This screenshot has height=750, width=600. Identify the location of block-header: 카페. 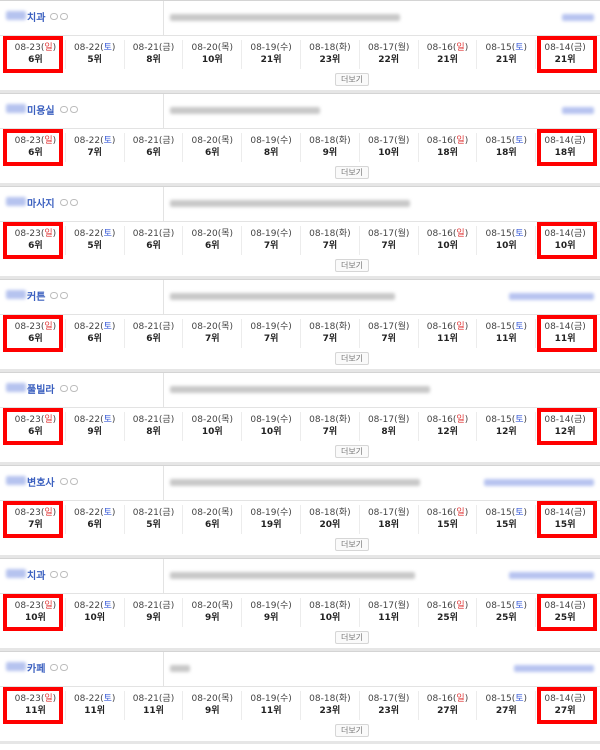
(300, 669).